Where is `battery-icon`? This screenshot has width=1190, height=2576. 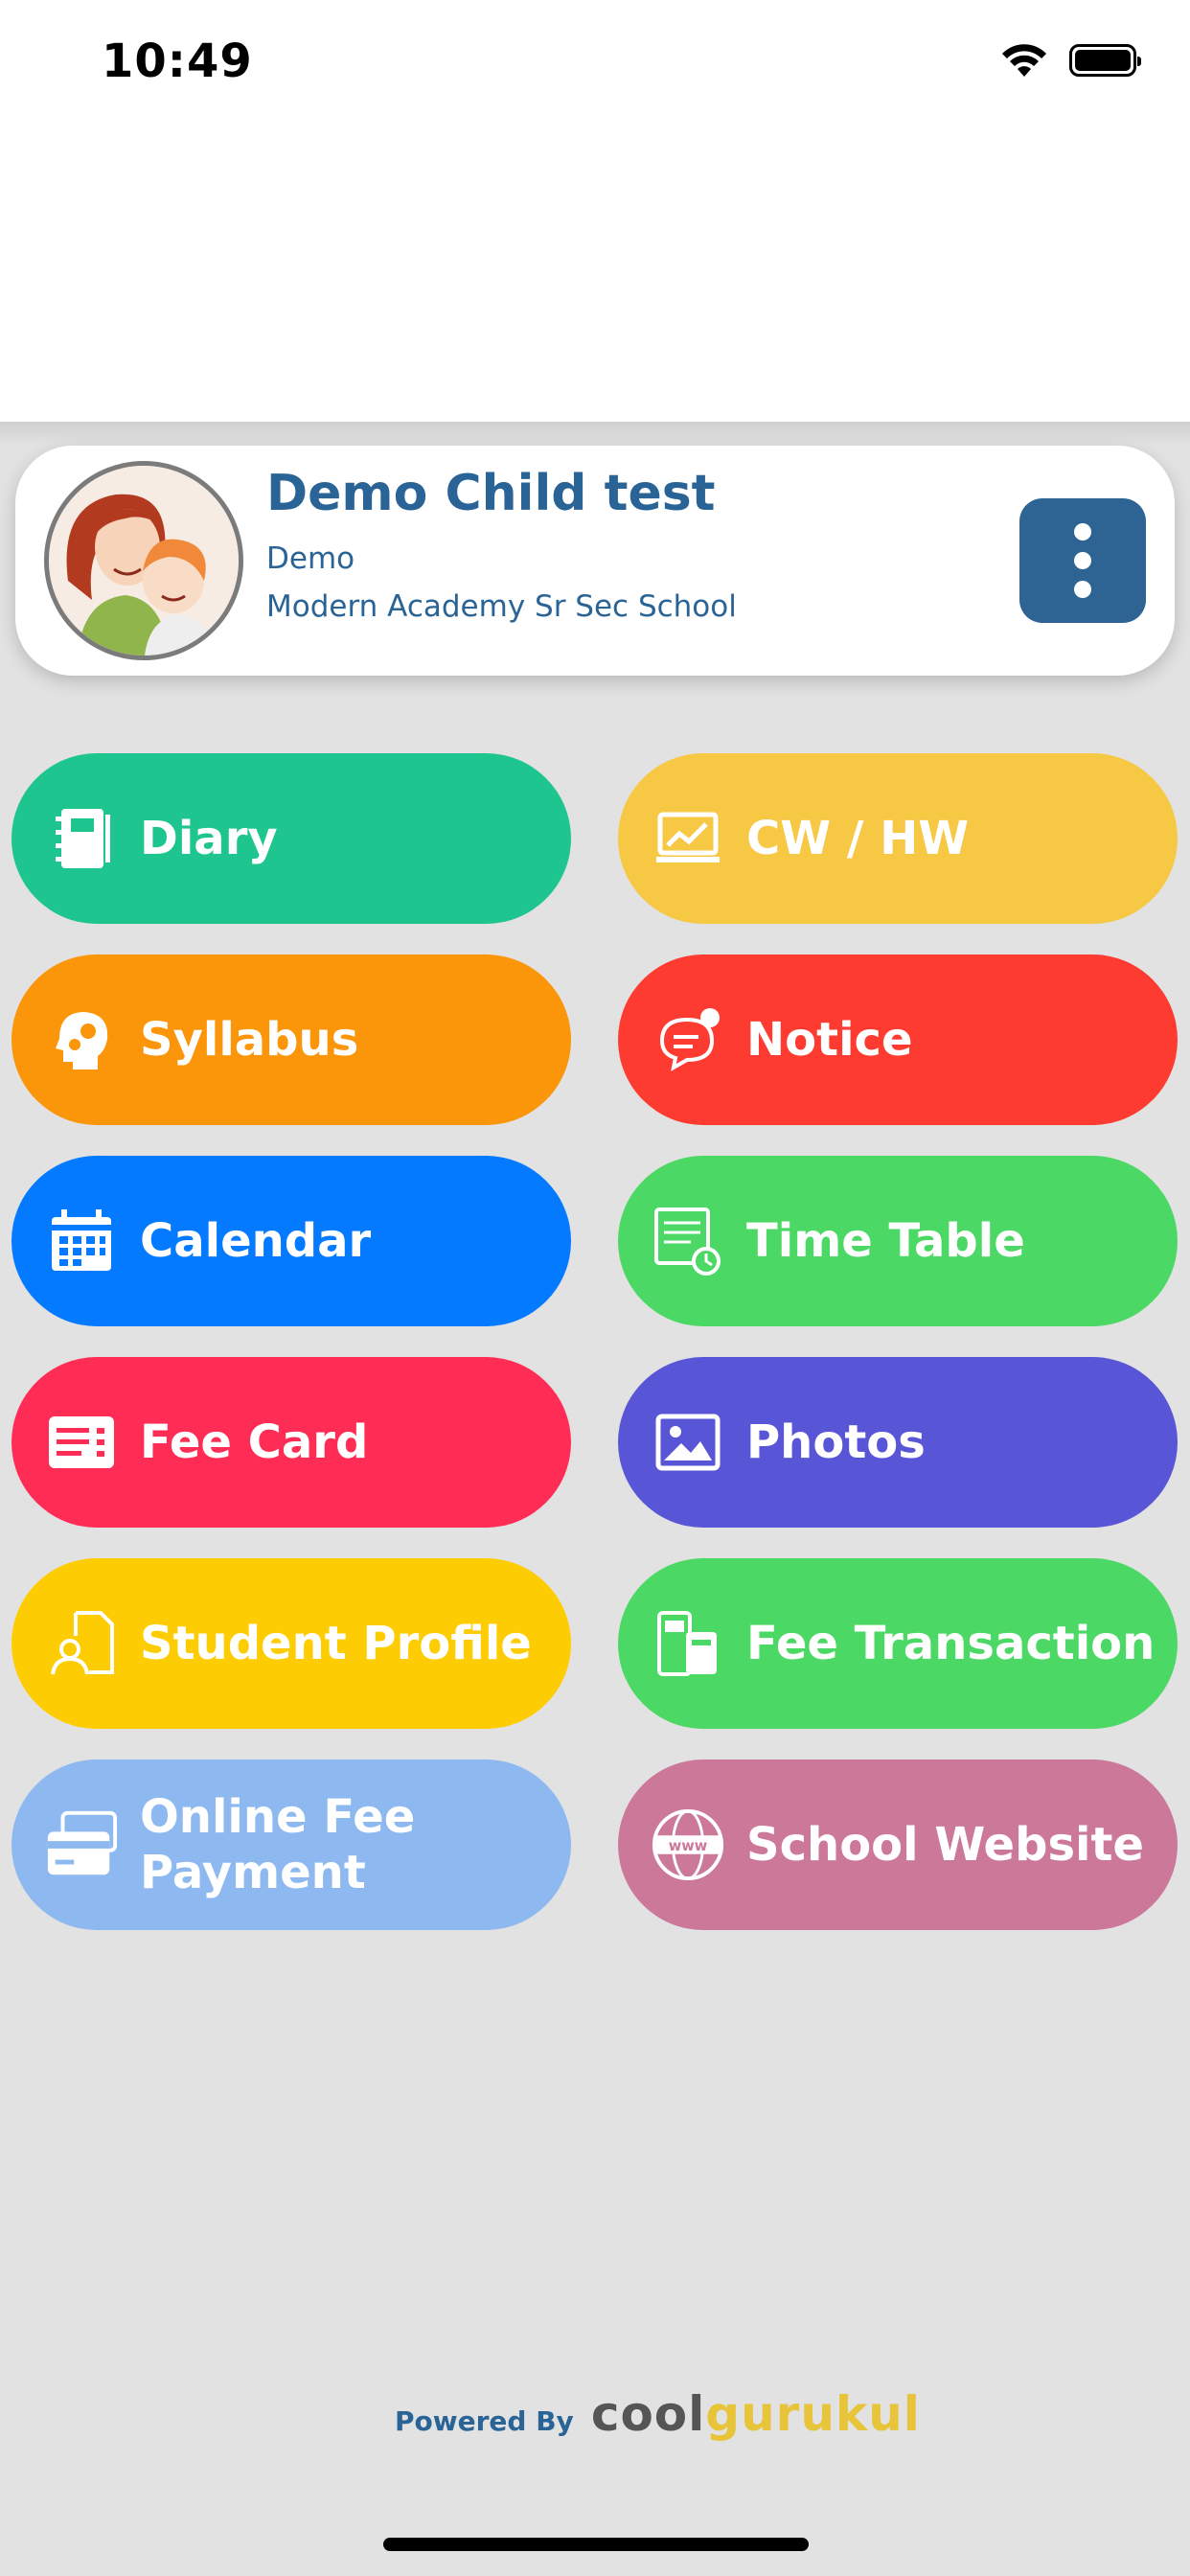
battery-icon is located at coordinates (1105, 60).